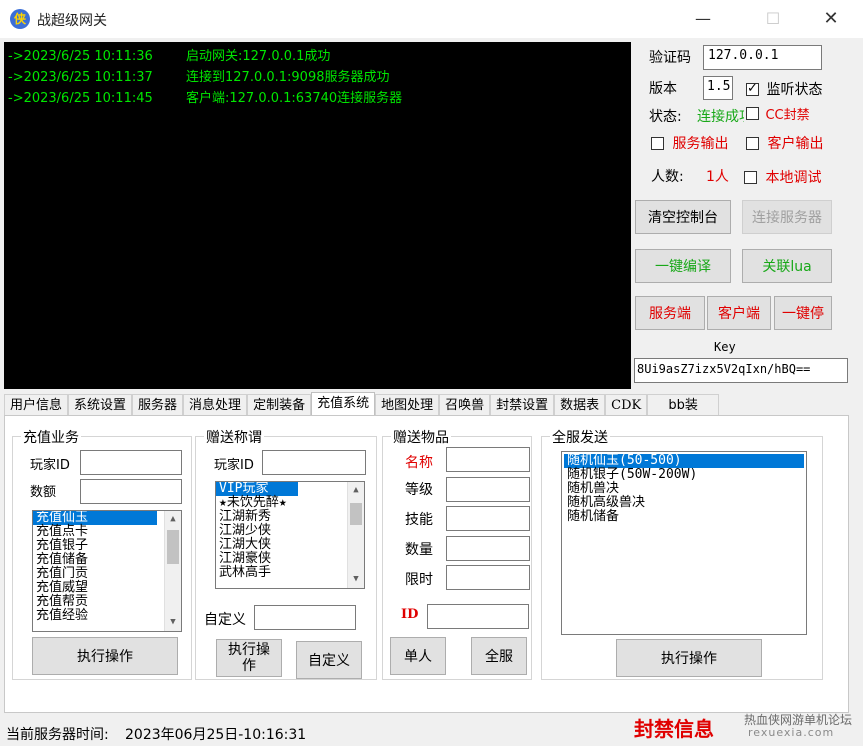  I want to click on list-item: VIP玩家, so click(257, 489).